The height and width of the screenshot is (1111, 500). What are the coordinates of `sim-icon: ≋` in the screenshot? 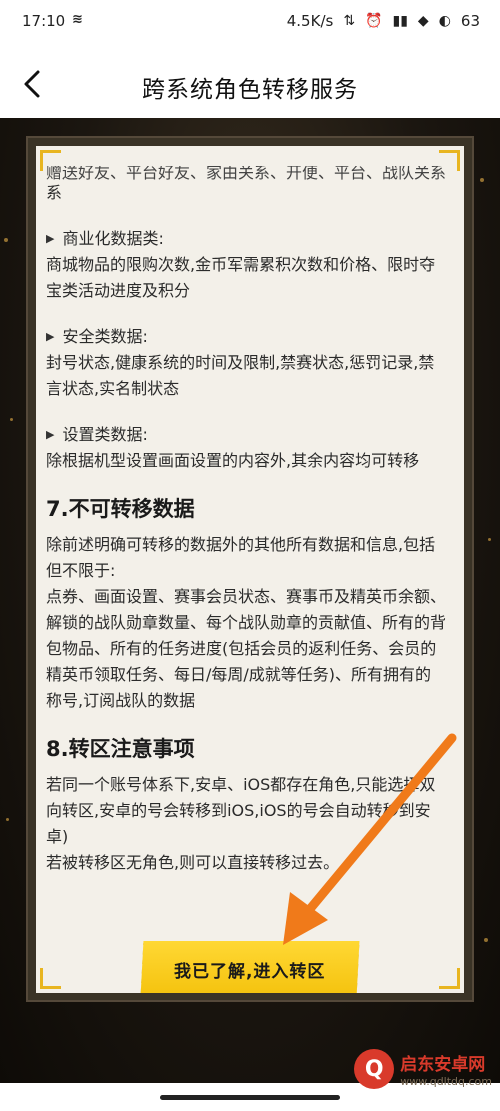 It's located at (77, 19).